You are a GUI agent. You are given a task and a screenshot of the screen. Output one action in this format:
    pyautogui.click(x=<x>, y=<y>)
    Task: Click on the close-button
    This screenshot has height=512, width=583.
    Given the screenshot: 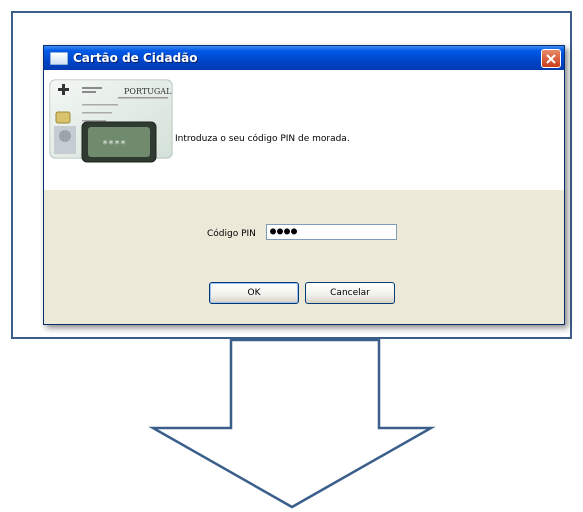 What is the action you would take?
    pyautogui.click(x=551, y=58)
    